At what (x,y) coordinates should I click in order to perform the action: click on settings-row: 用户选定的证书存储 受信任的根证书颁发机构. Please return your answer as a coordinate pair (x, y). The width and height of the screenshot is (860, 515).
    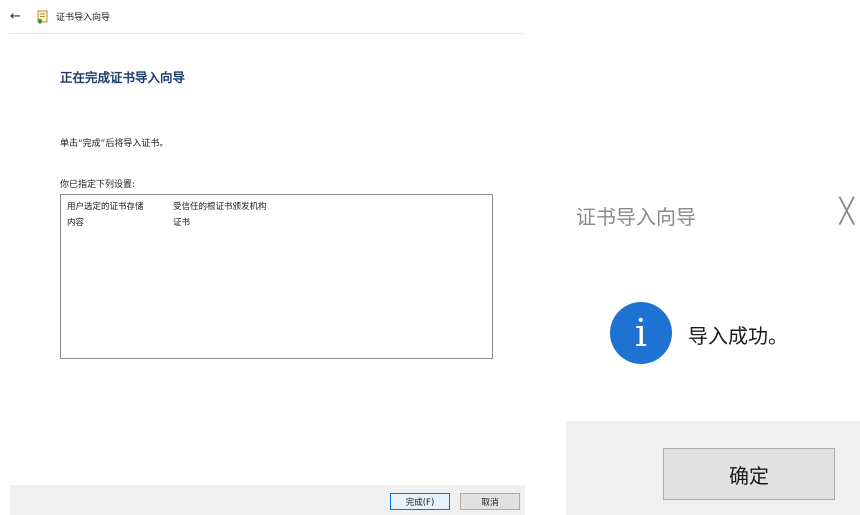
    Looking at the image, I should click on (276, 206).